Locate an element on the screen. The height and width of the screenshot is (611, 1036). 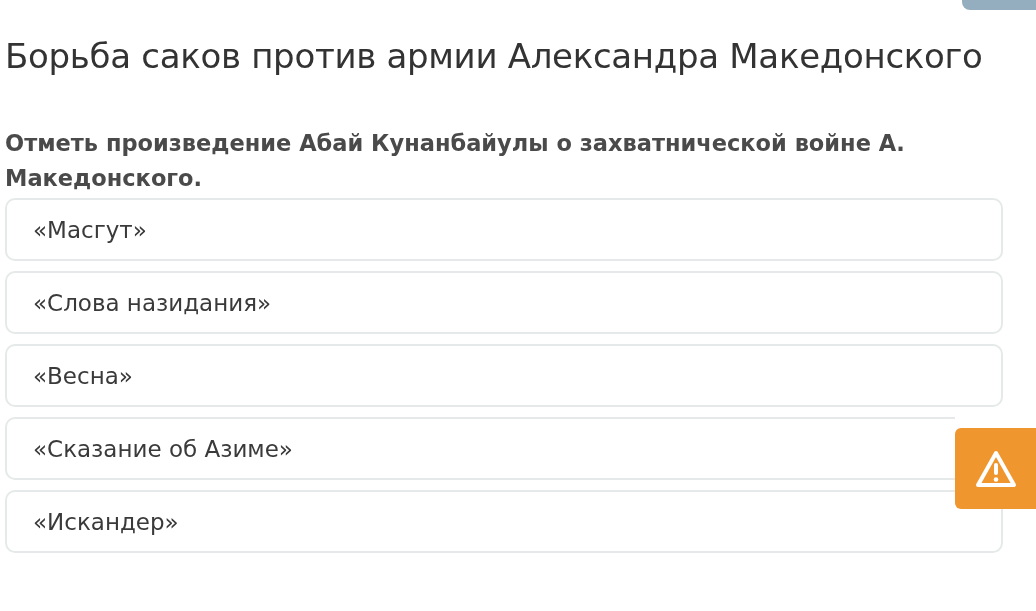
question-text: Отметь произведение Абай Кунанбайулы о захватнической войне А. Македонского. is located at coordinates (455, 161).